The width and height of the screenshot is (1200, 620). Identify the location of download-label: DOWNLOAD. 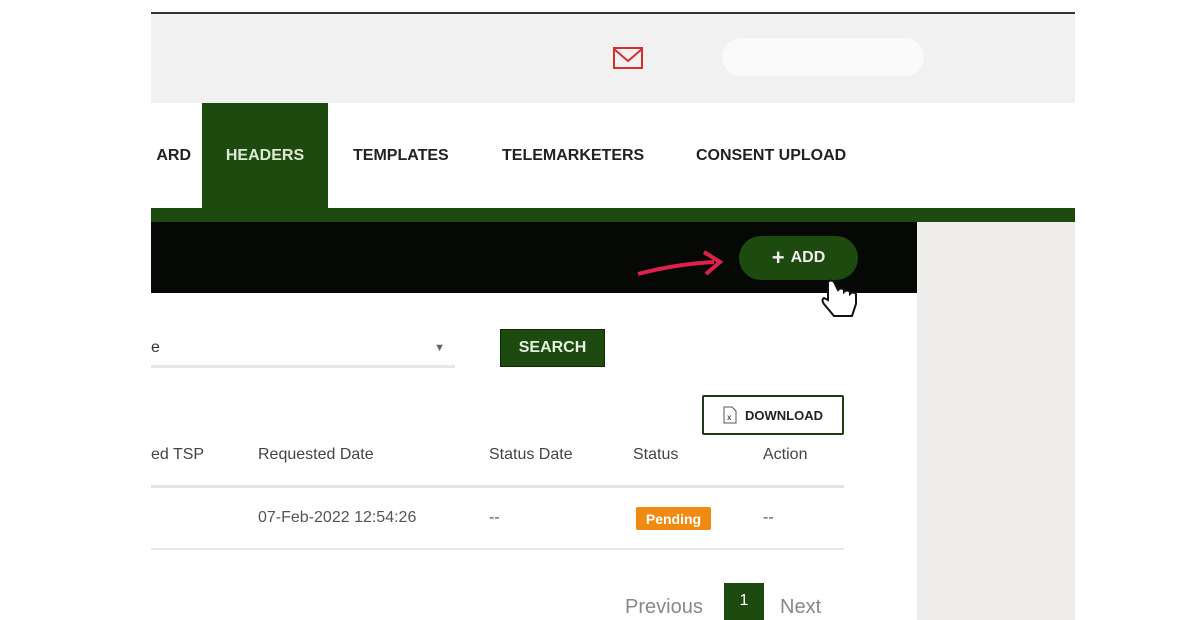
(784, 415).